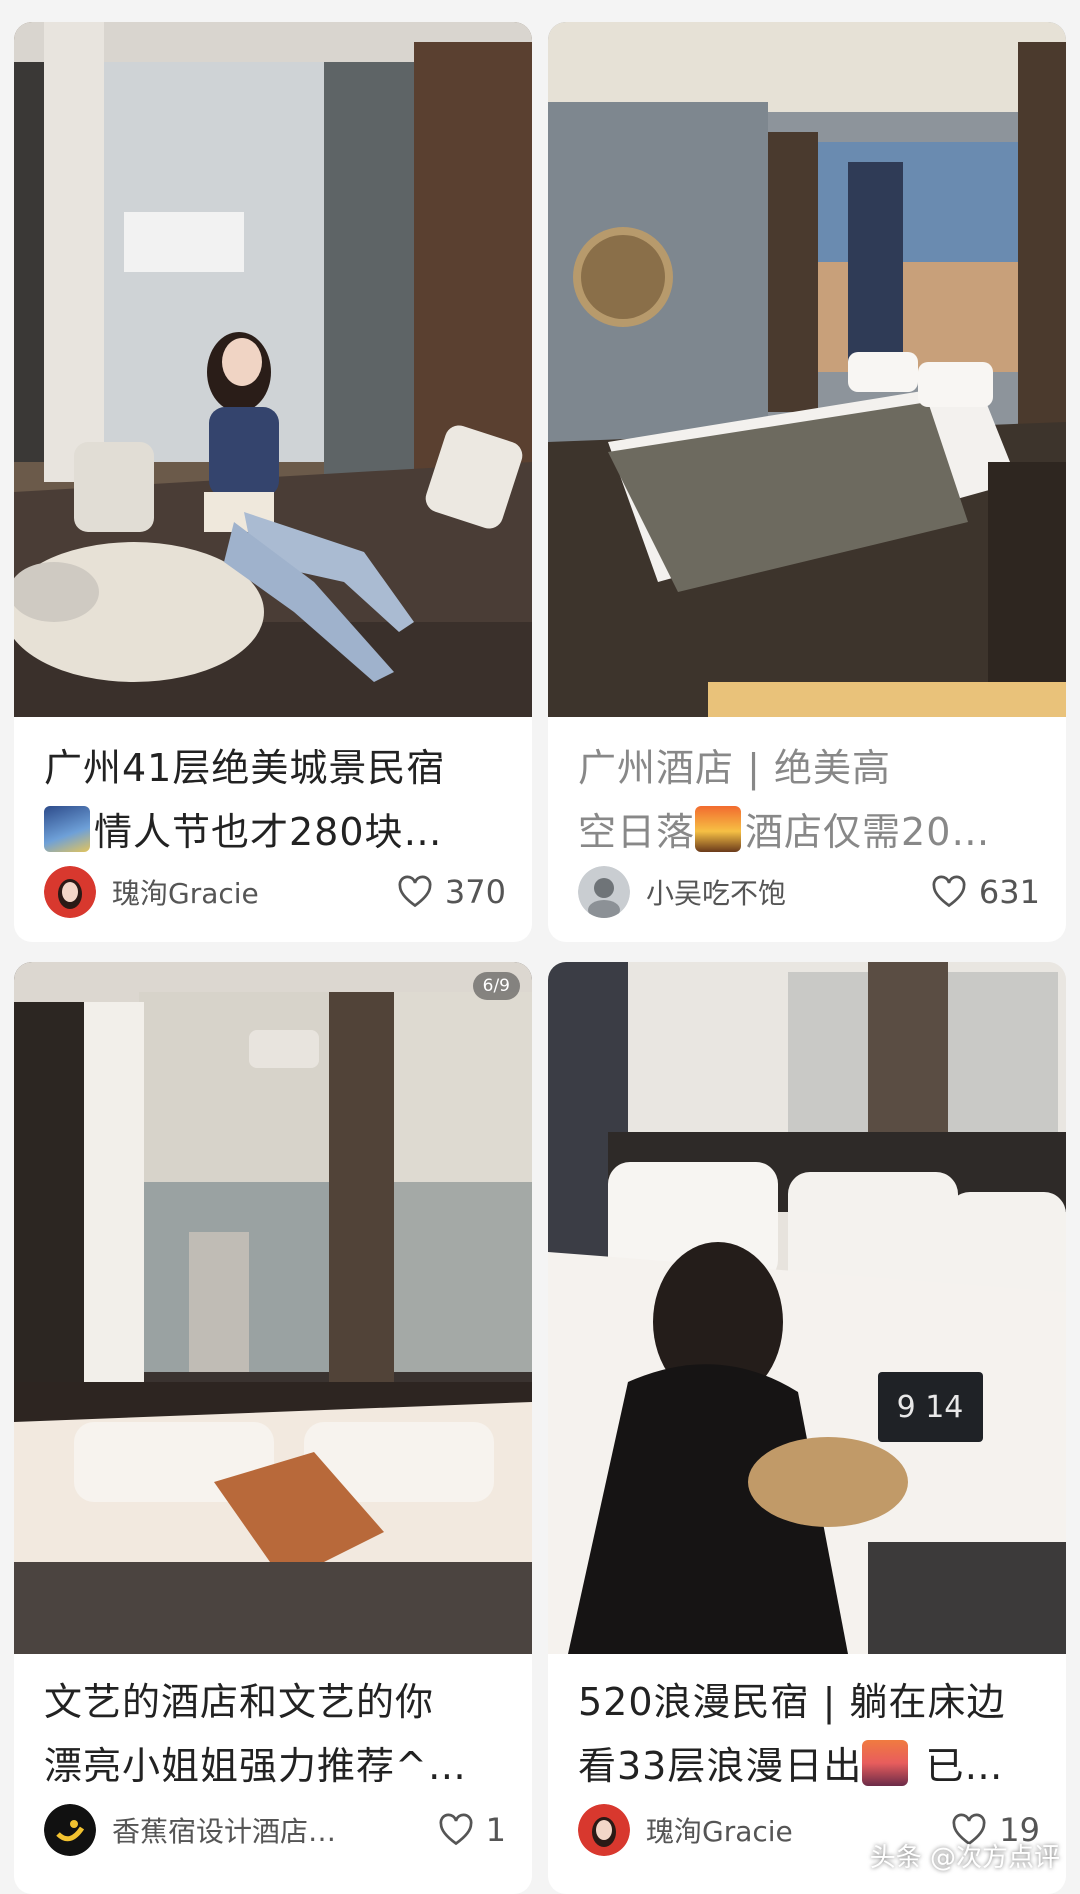 The image size is (1080, 1894). Describe the element at coordinates (720, 1766) in the screenshot. I see `title-line-2a: 看33层浪漫日出` at that location.